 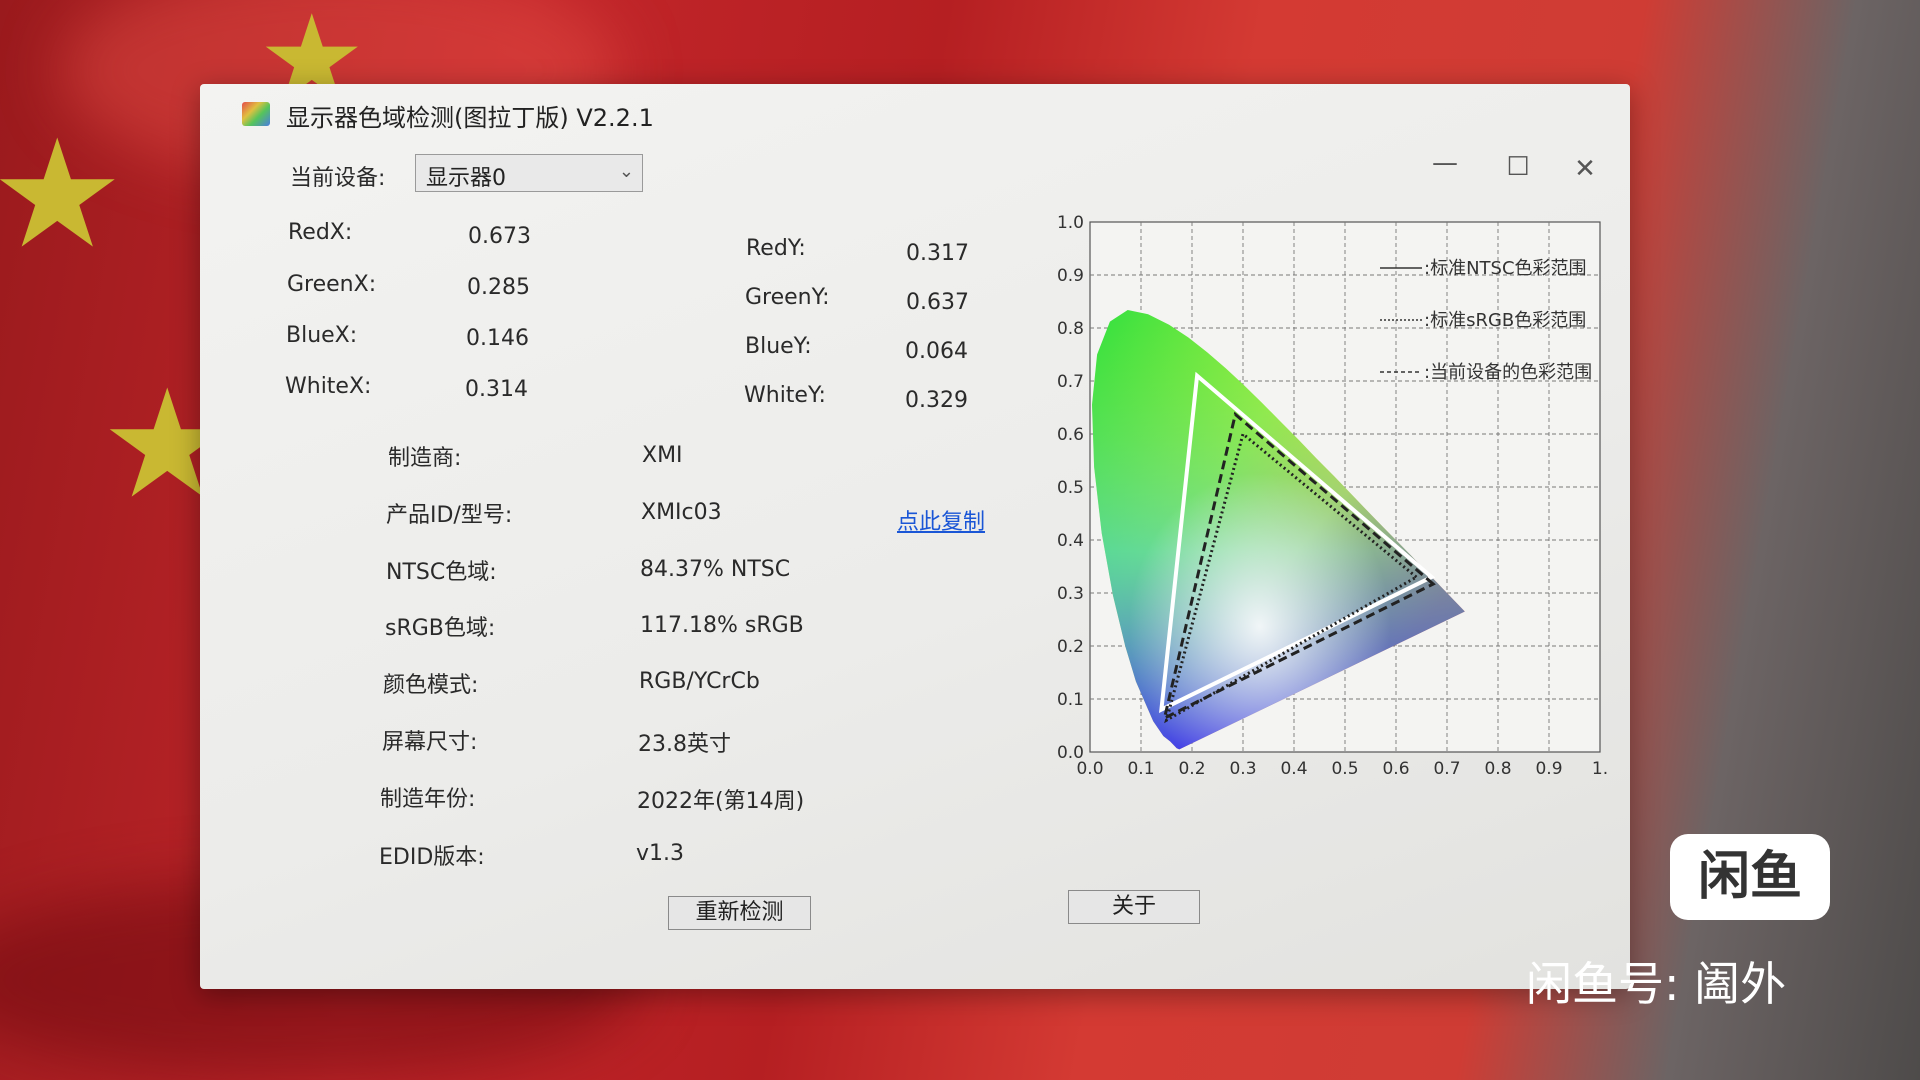 I want to click on blue-x-value: 0.146, so click(x=497, y=338).